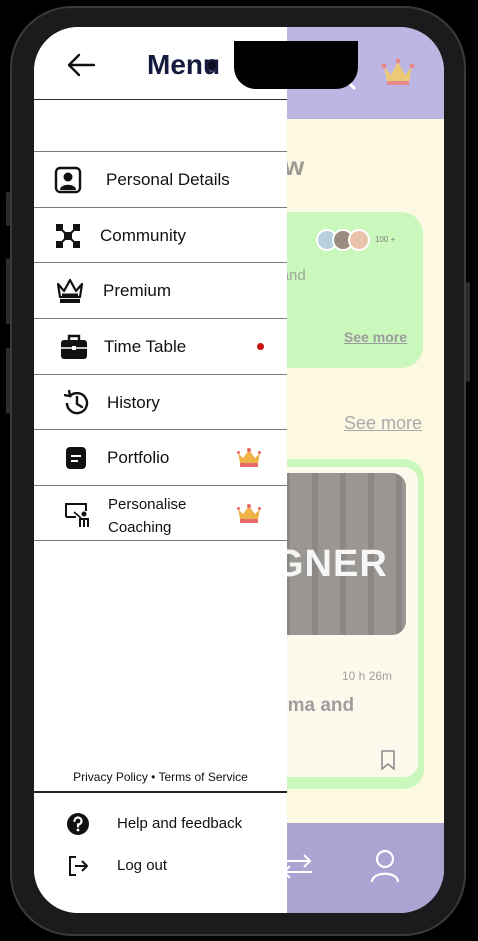 This screenshot has height=941, width=478. What do you see at coordinates (76, 402) in the screenshot?
I see `history-icon` at bounding box center [76, 402].